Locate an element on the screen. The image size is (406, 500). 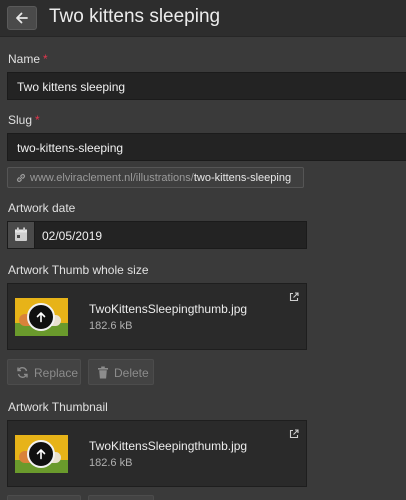
arrow-left-icon is located at coordinates (22, 18).